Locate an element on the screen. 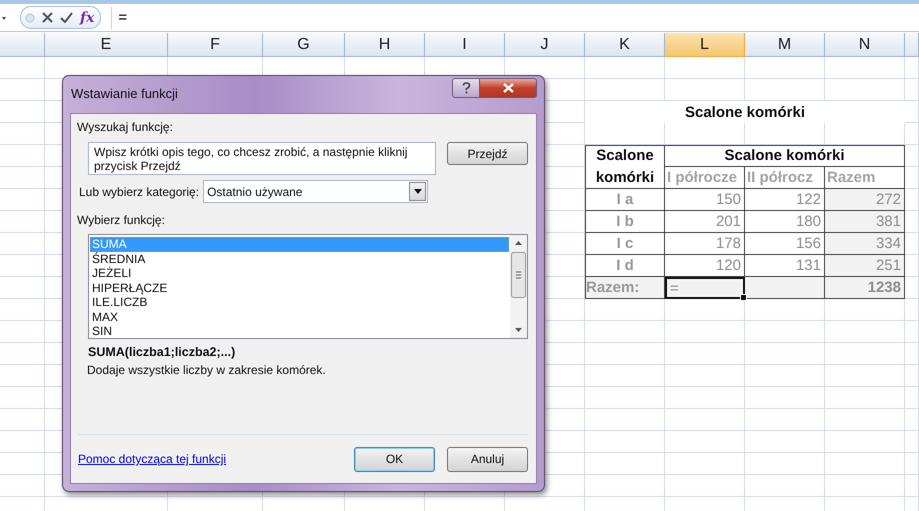  column-header: L is located at coordinates (705, 45).